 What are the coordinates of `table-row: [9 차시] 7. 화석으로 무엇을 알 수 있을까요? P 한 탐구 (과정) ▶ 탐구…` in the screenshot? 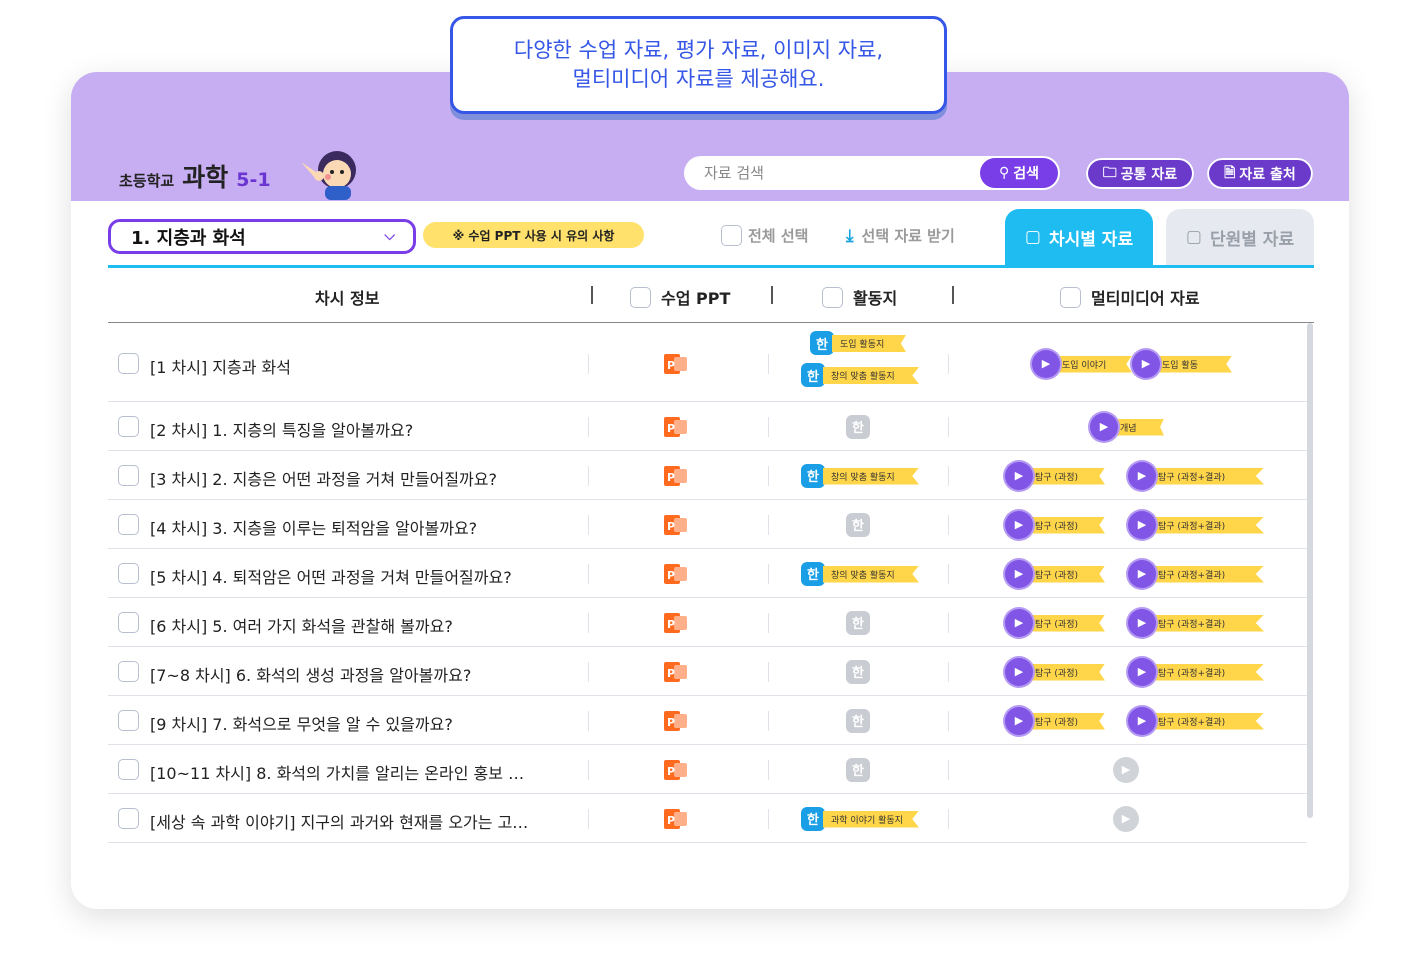 It's located at (707, 720).